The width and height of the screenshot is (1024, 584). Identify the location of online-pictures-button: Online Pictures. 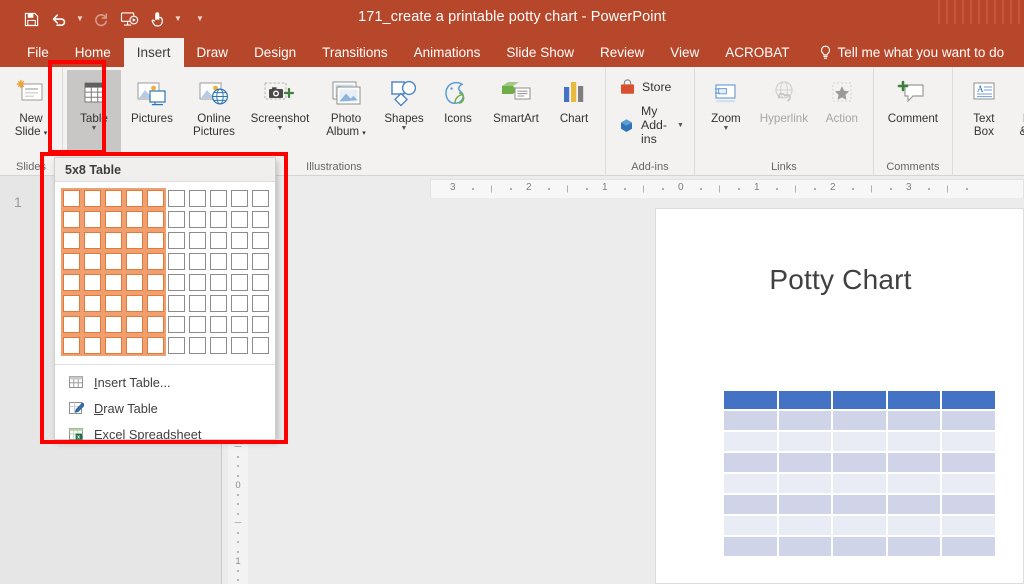
(214, 111).